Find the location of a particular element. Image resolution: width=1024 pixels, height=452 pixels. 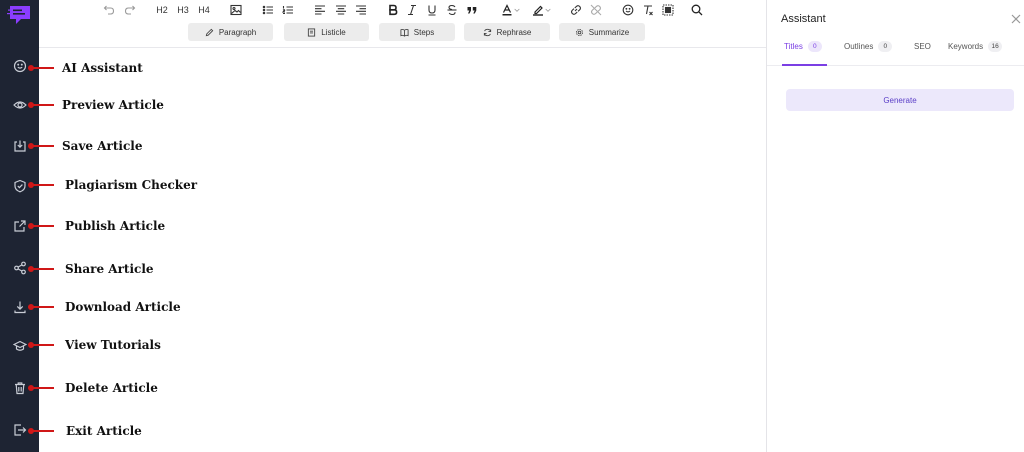

align-right-button is located at coordinates (361, 10).